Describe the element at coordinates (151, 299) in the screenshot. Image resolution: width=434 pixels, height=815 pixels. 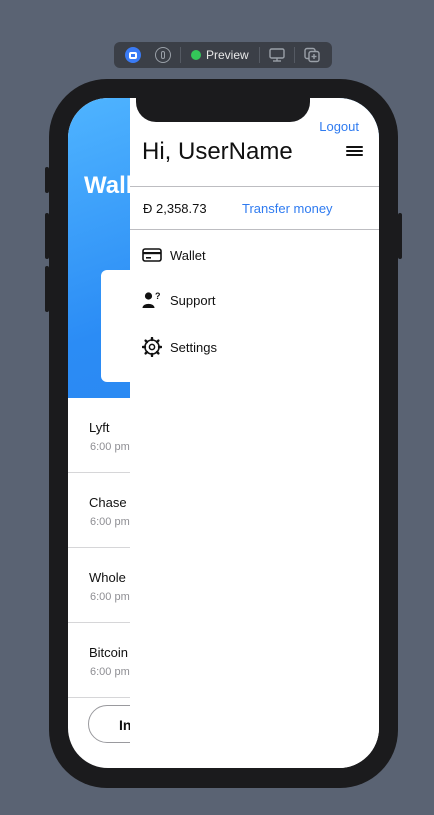
I see `person-question-icon: ?` at that location.